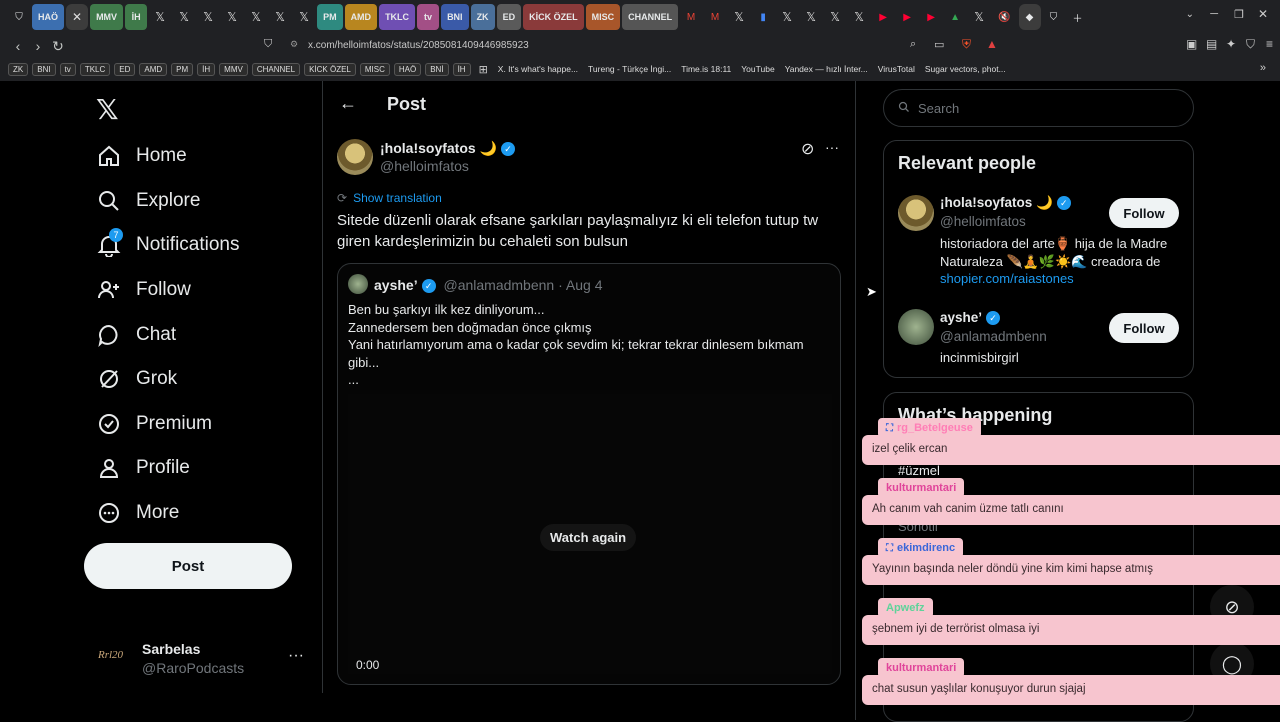 The image size is (1280, 722). I want to click on nav-home: Home, so click(141, 156).